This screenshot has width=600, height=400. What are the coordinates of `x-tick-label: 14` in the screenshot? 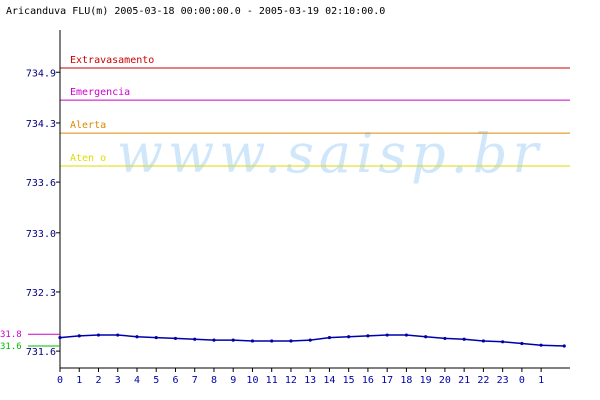 It's located at (329, 380).